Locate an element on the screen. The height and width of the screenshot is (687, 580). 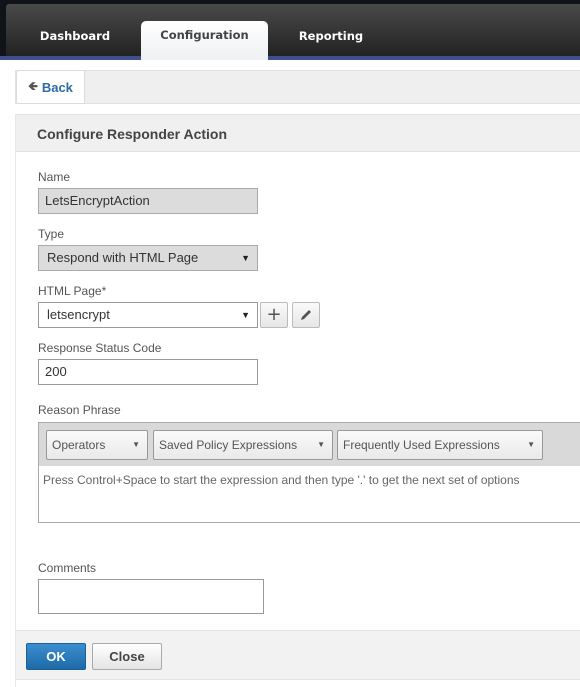
operators-label: Operators is located at coordinates (79, 445).